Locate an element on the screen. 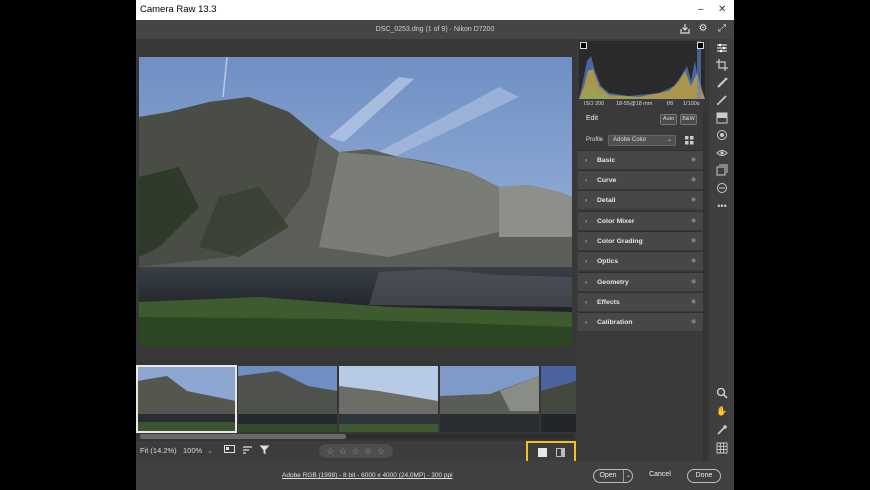 This screenshot has height=490, width=870. zoom-icon is located at coordinates (722, 394).